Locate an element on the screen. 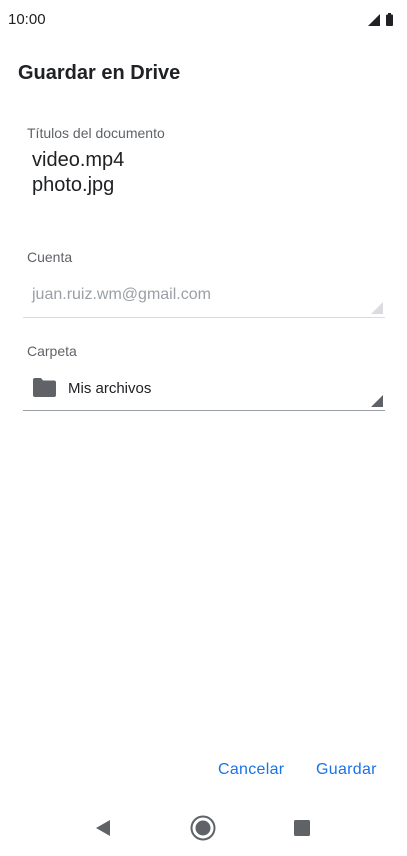 Image resolution: width=407 pixels, height=856 pixels. status-icons is located at coordinates (380, 19).